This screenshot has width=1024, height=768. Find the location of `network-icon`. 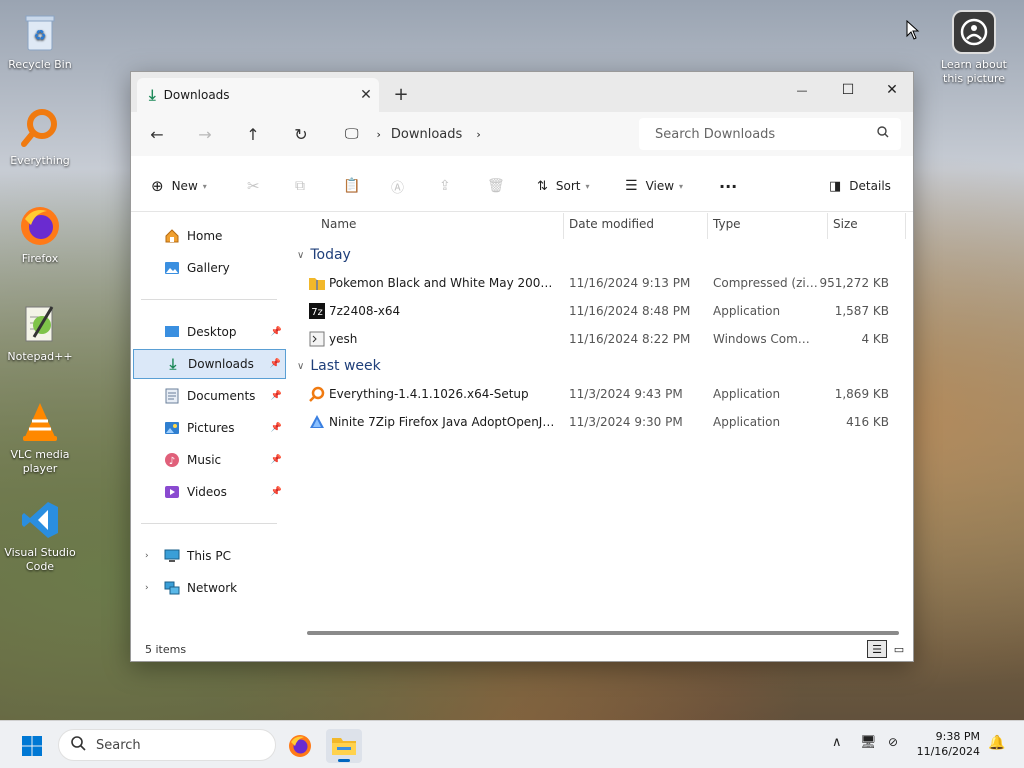

network-icon is located at coordinates (172, 588).